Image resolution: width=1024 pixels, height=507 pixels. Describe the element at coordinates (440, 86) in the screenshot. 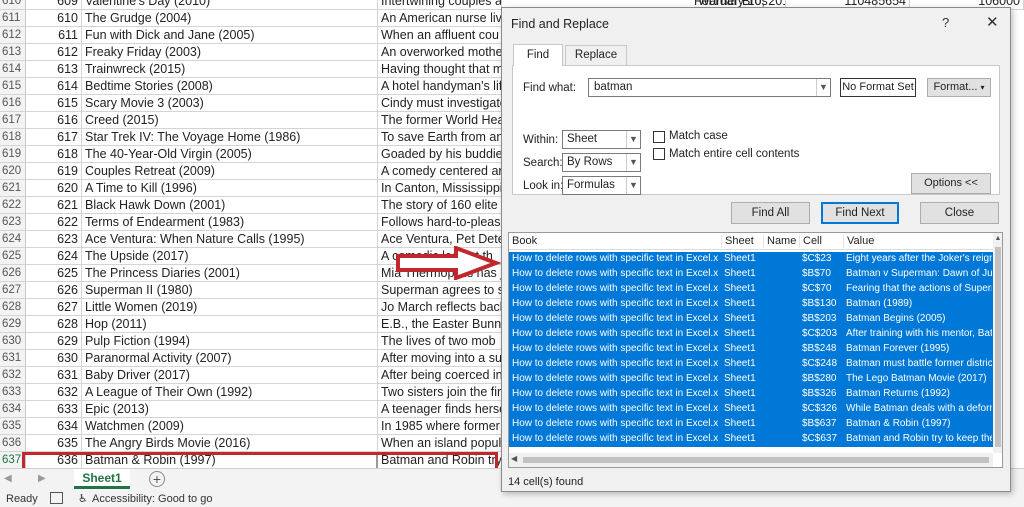

I see `cell-description: A hotel handyman's lif` at that location.